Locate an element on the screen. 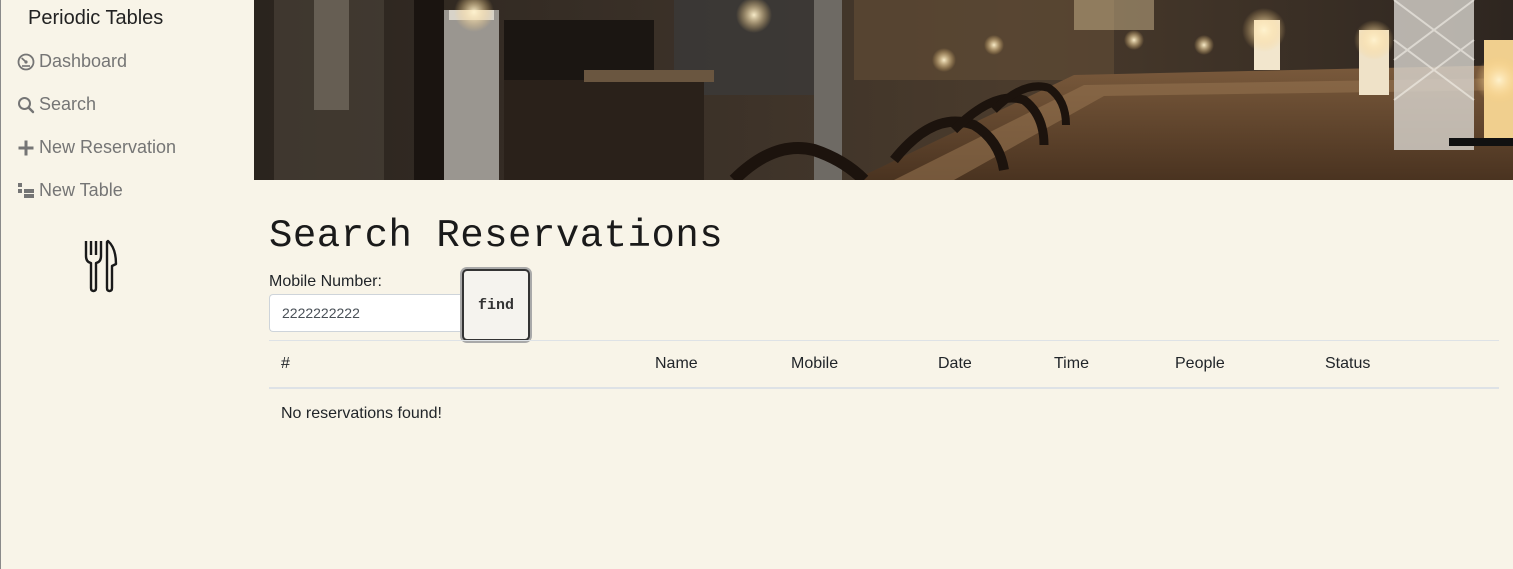 The image size is (1513, 569). sidebar-item-new-table: New Table is located at coordinates (69, 190).